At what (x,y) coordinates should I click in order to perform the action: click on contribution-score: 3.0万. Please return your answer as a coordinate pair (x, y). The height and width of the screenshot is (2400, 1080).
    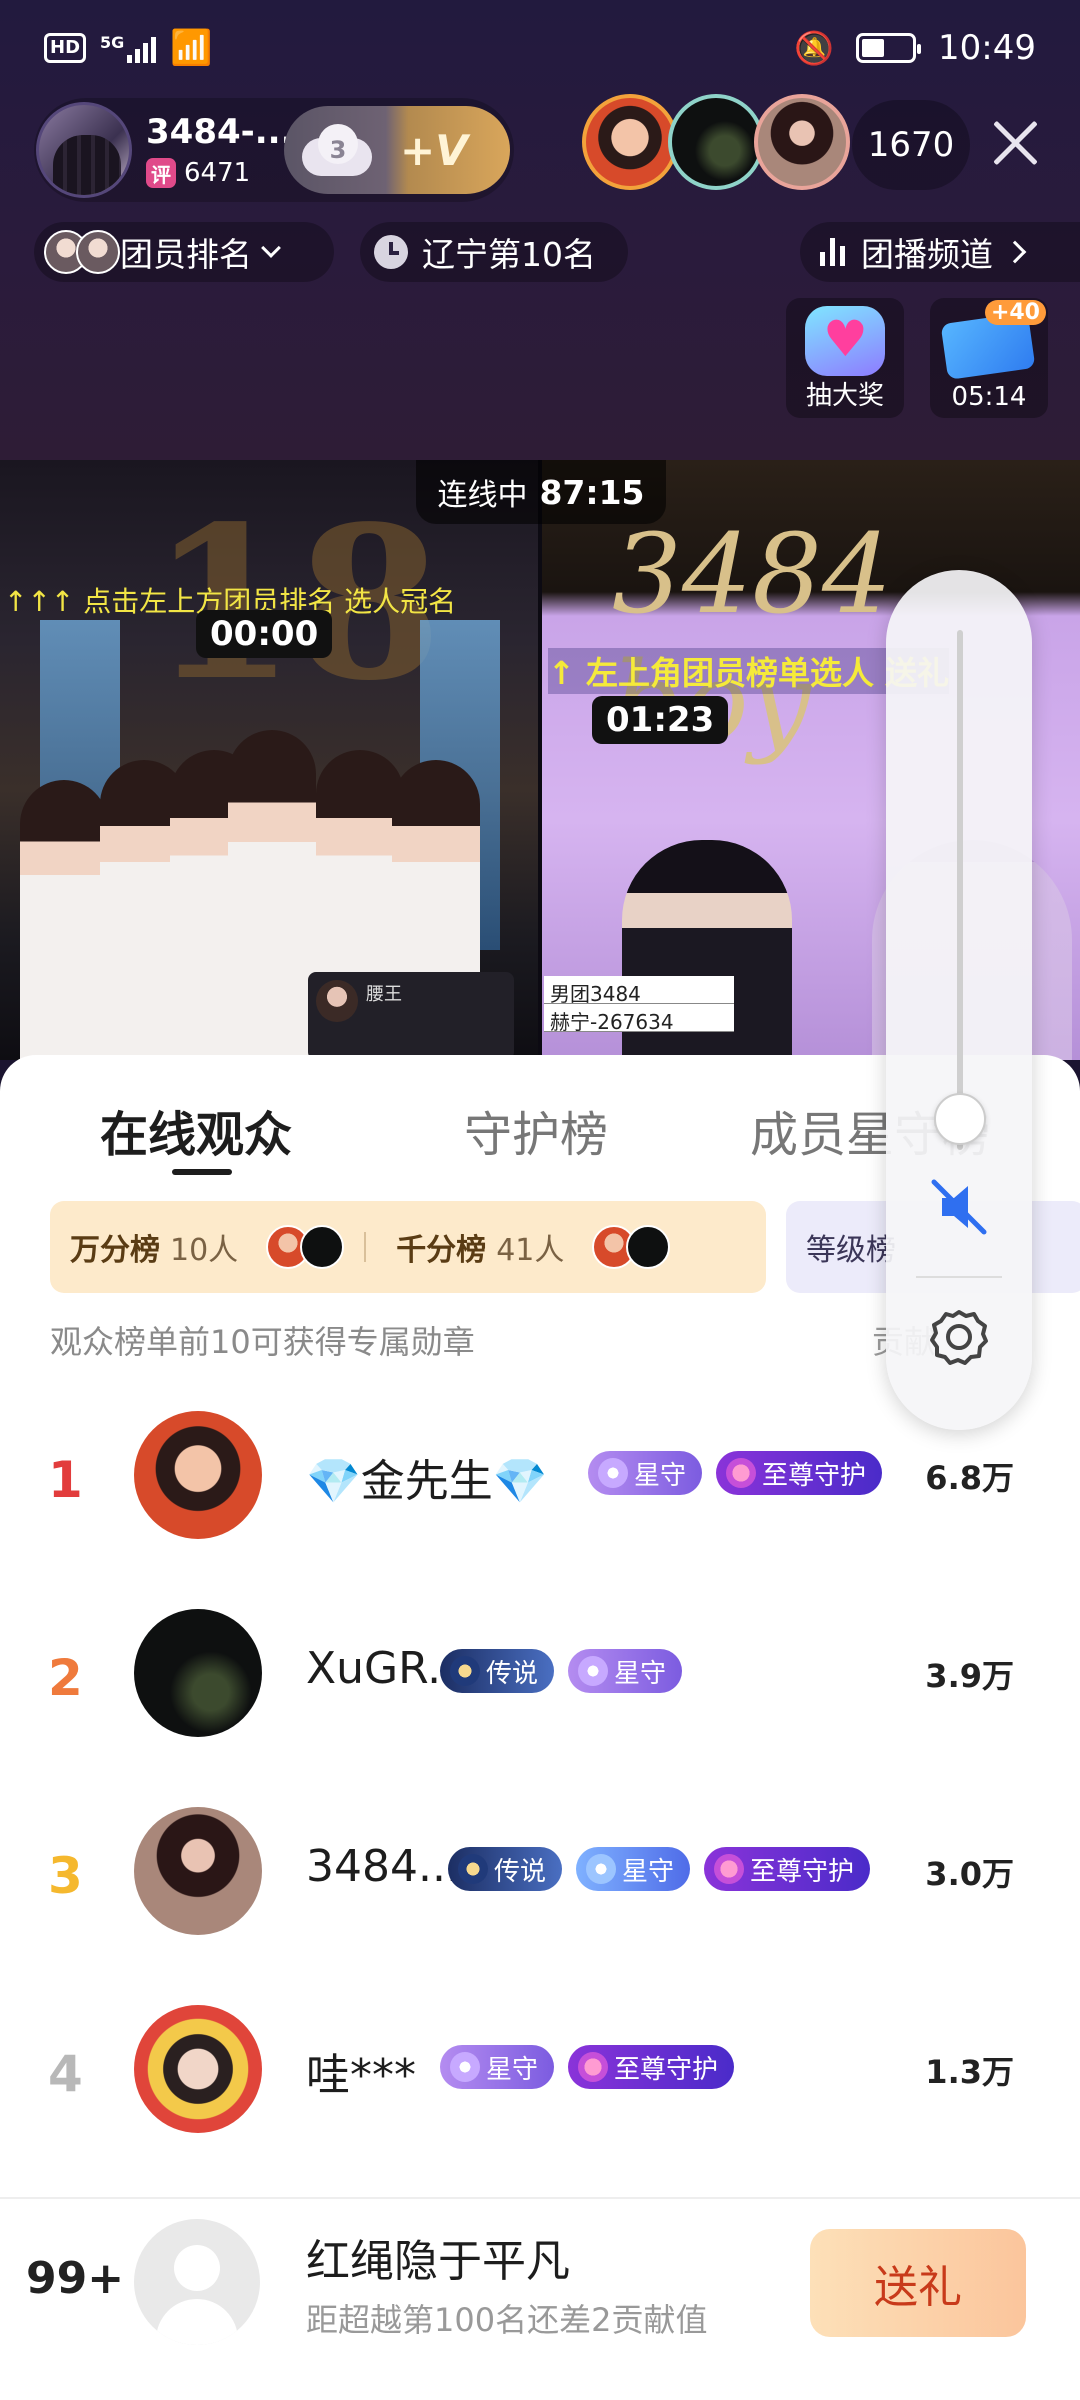
    Looking at the image, I should click on (969, 1874).